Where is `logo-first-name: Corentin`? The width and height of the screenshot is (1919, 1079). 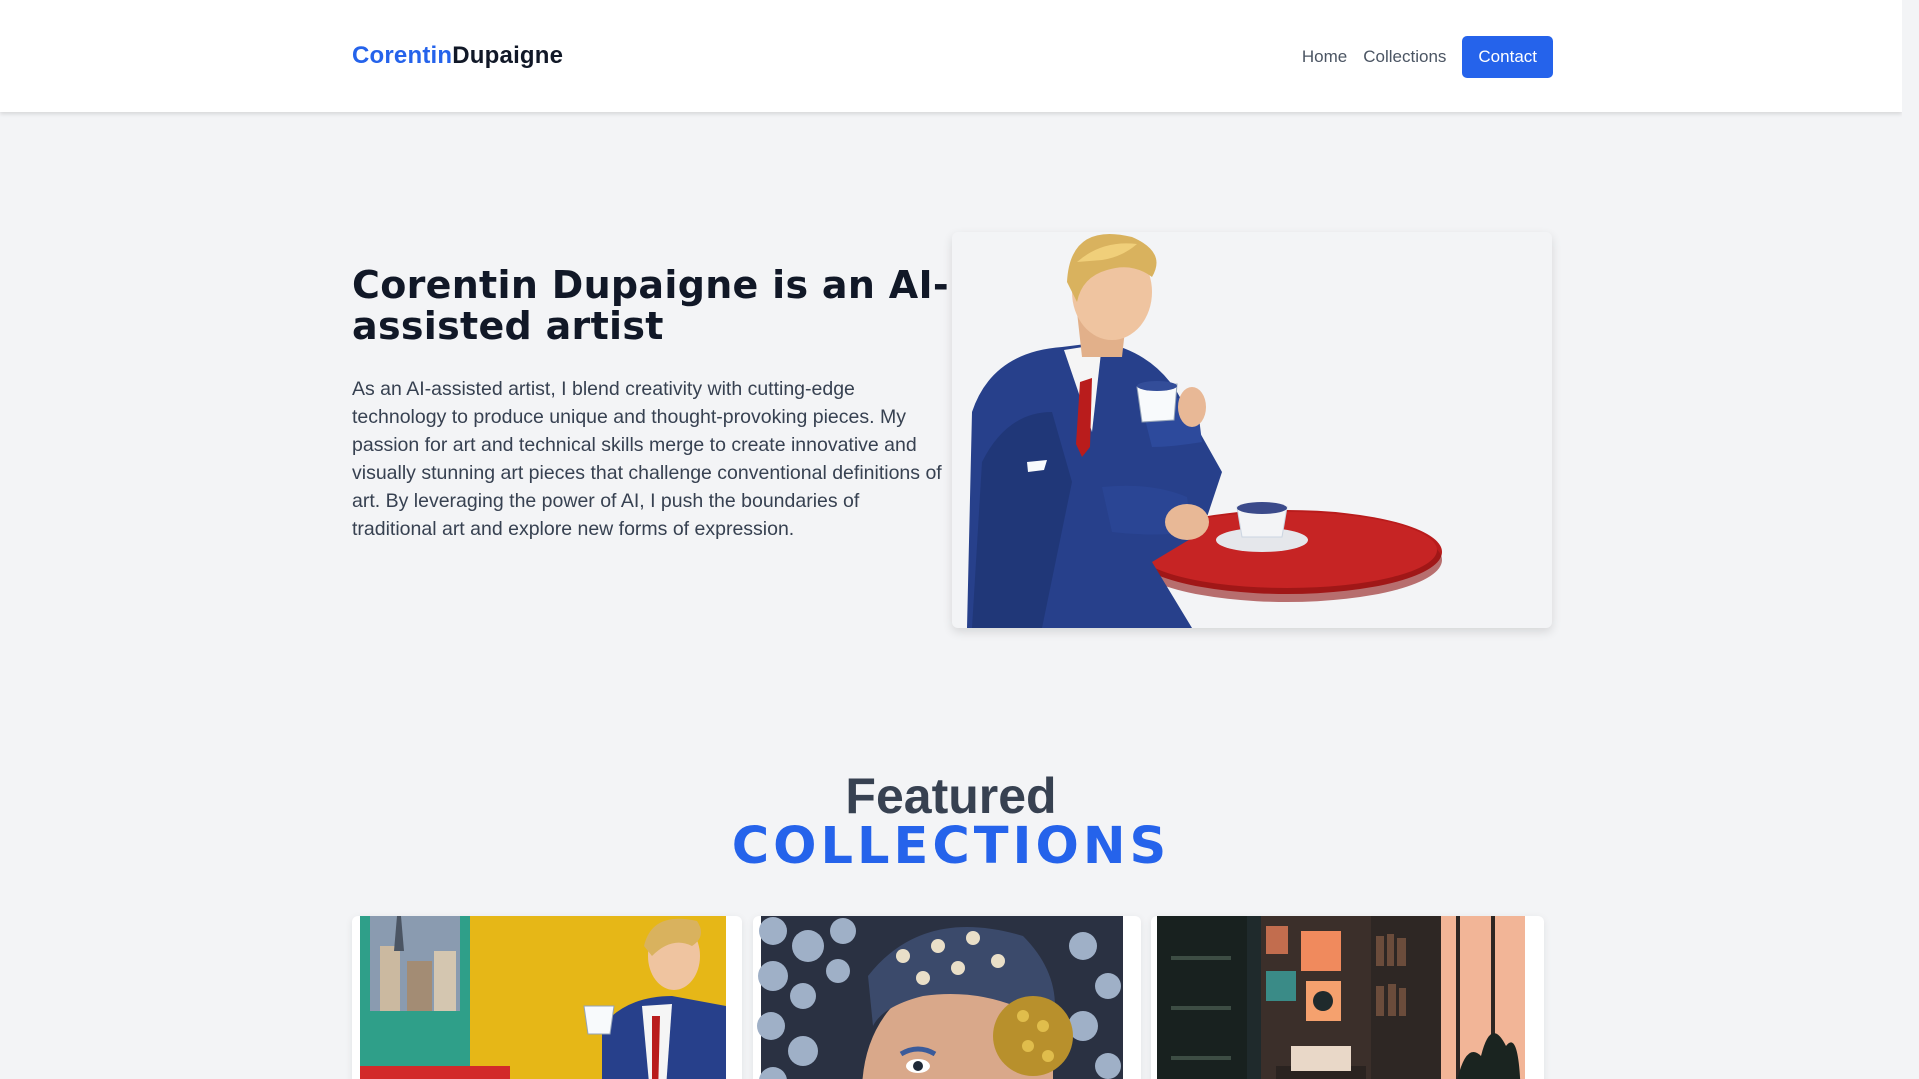
logo-first-name: Corentin is located at coordinates (402, 55).